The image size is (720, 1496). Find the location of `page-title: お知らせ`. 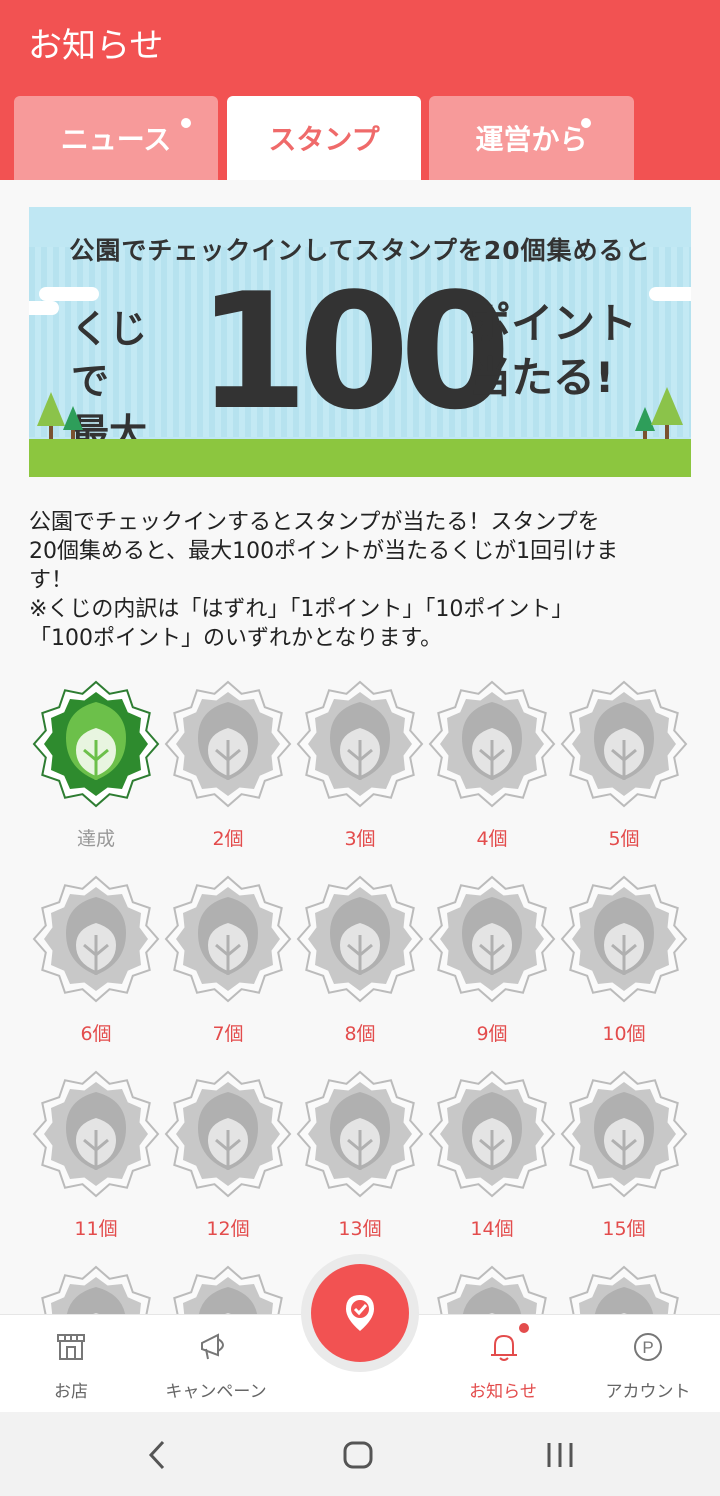

page-title: お知らせ is located at coordinates (96, 46).